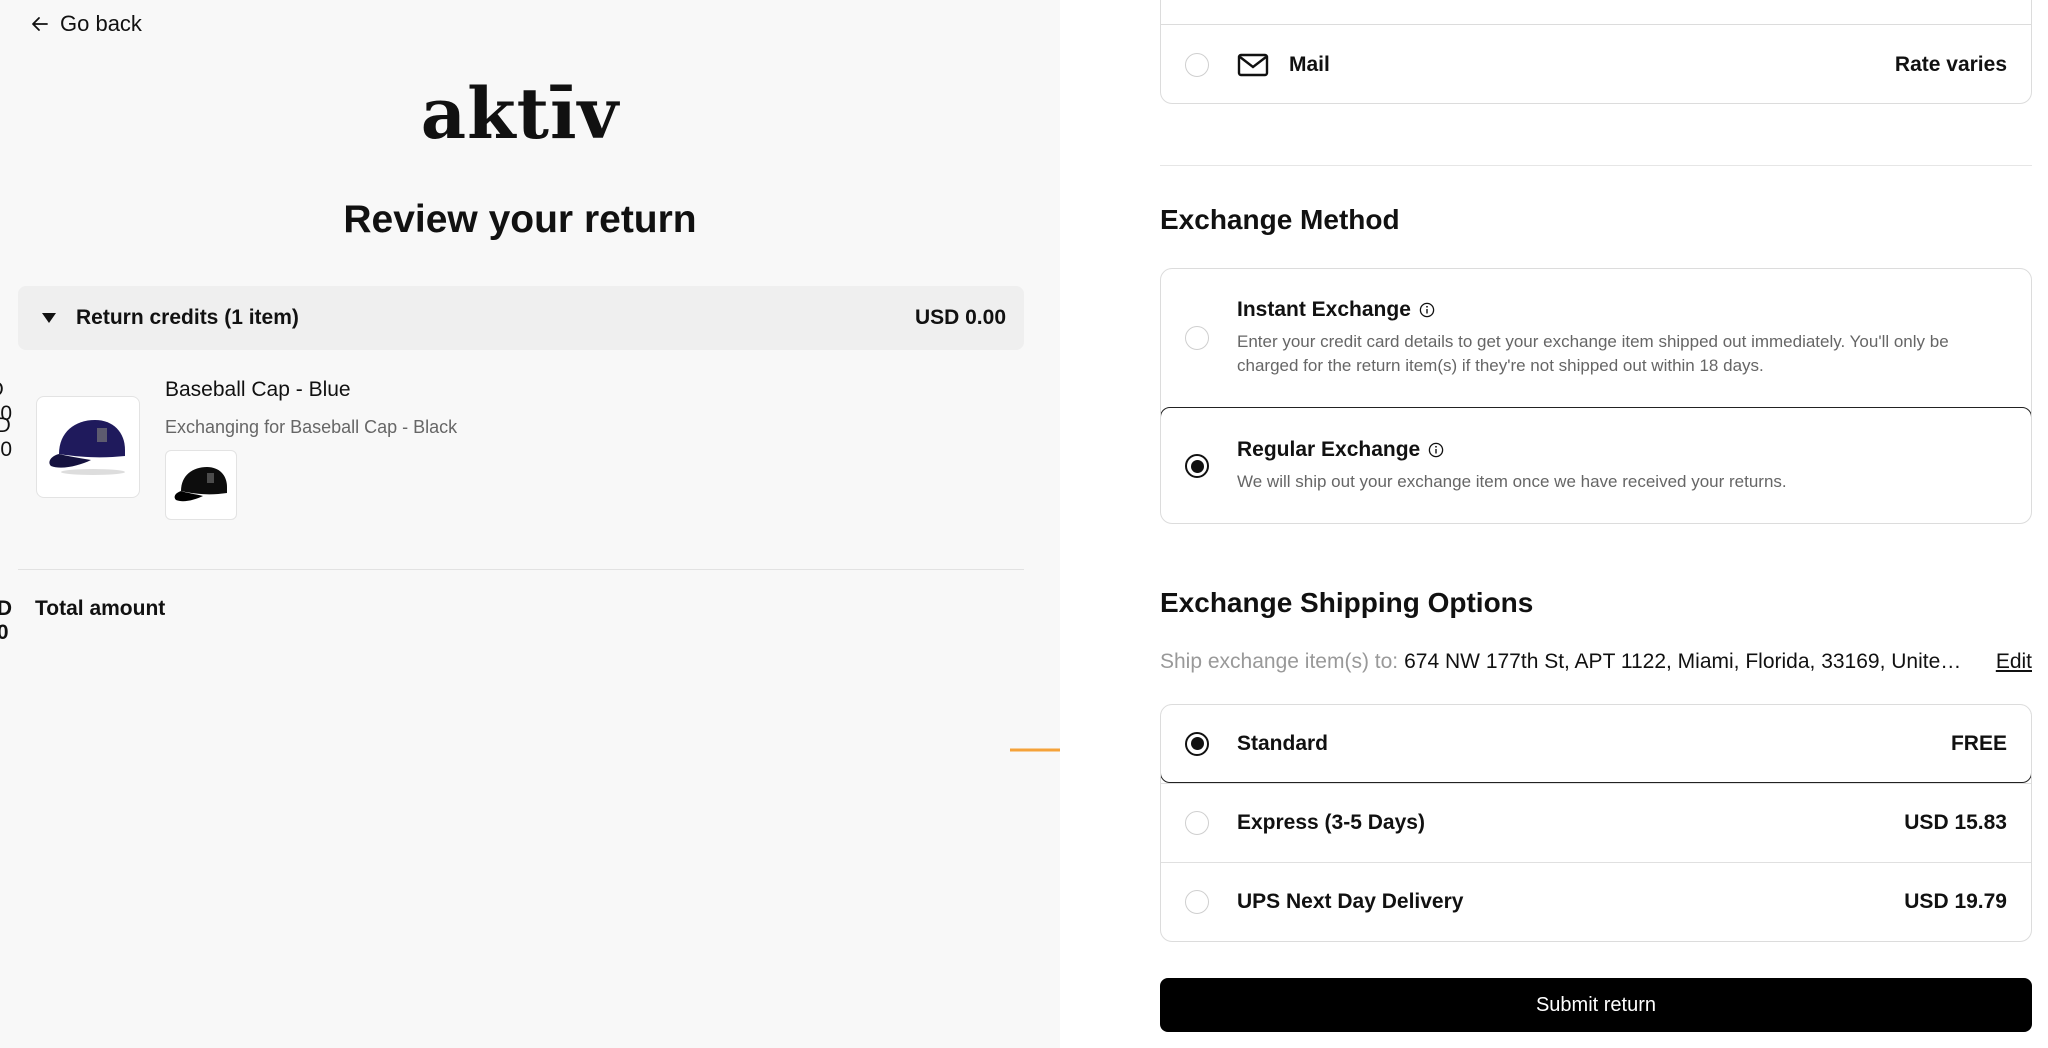 The height and width of the screenshot is (1048, 2048). What do you see at coordinates (1950, 64) in the screenshot?
I see `mail-price: Rate varies` at bounding box center [1950, 64].